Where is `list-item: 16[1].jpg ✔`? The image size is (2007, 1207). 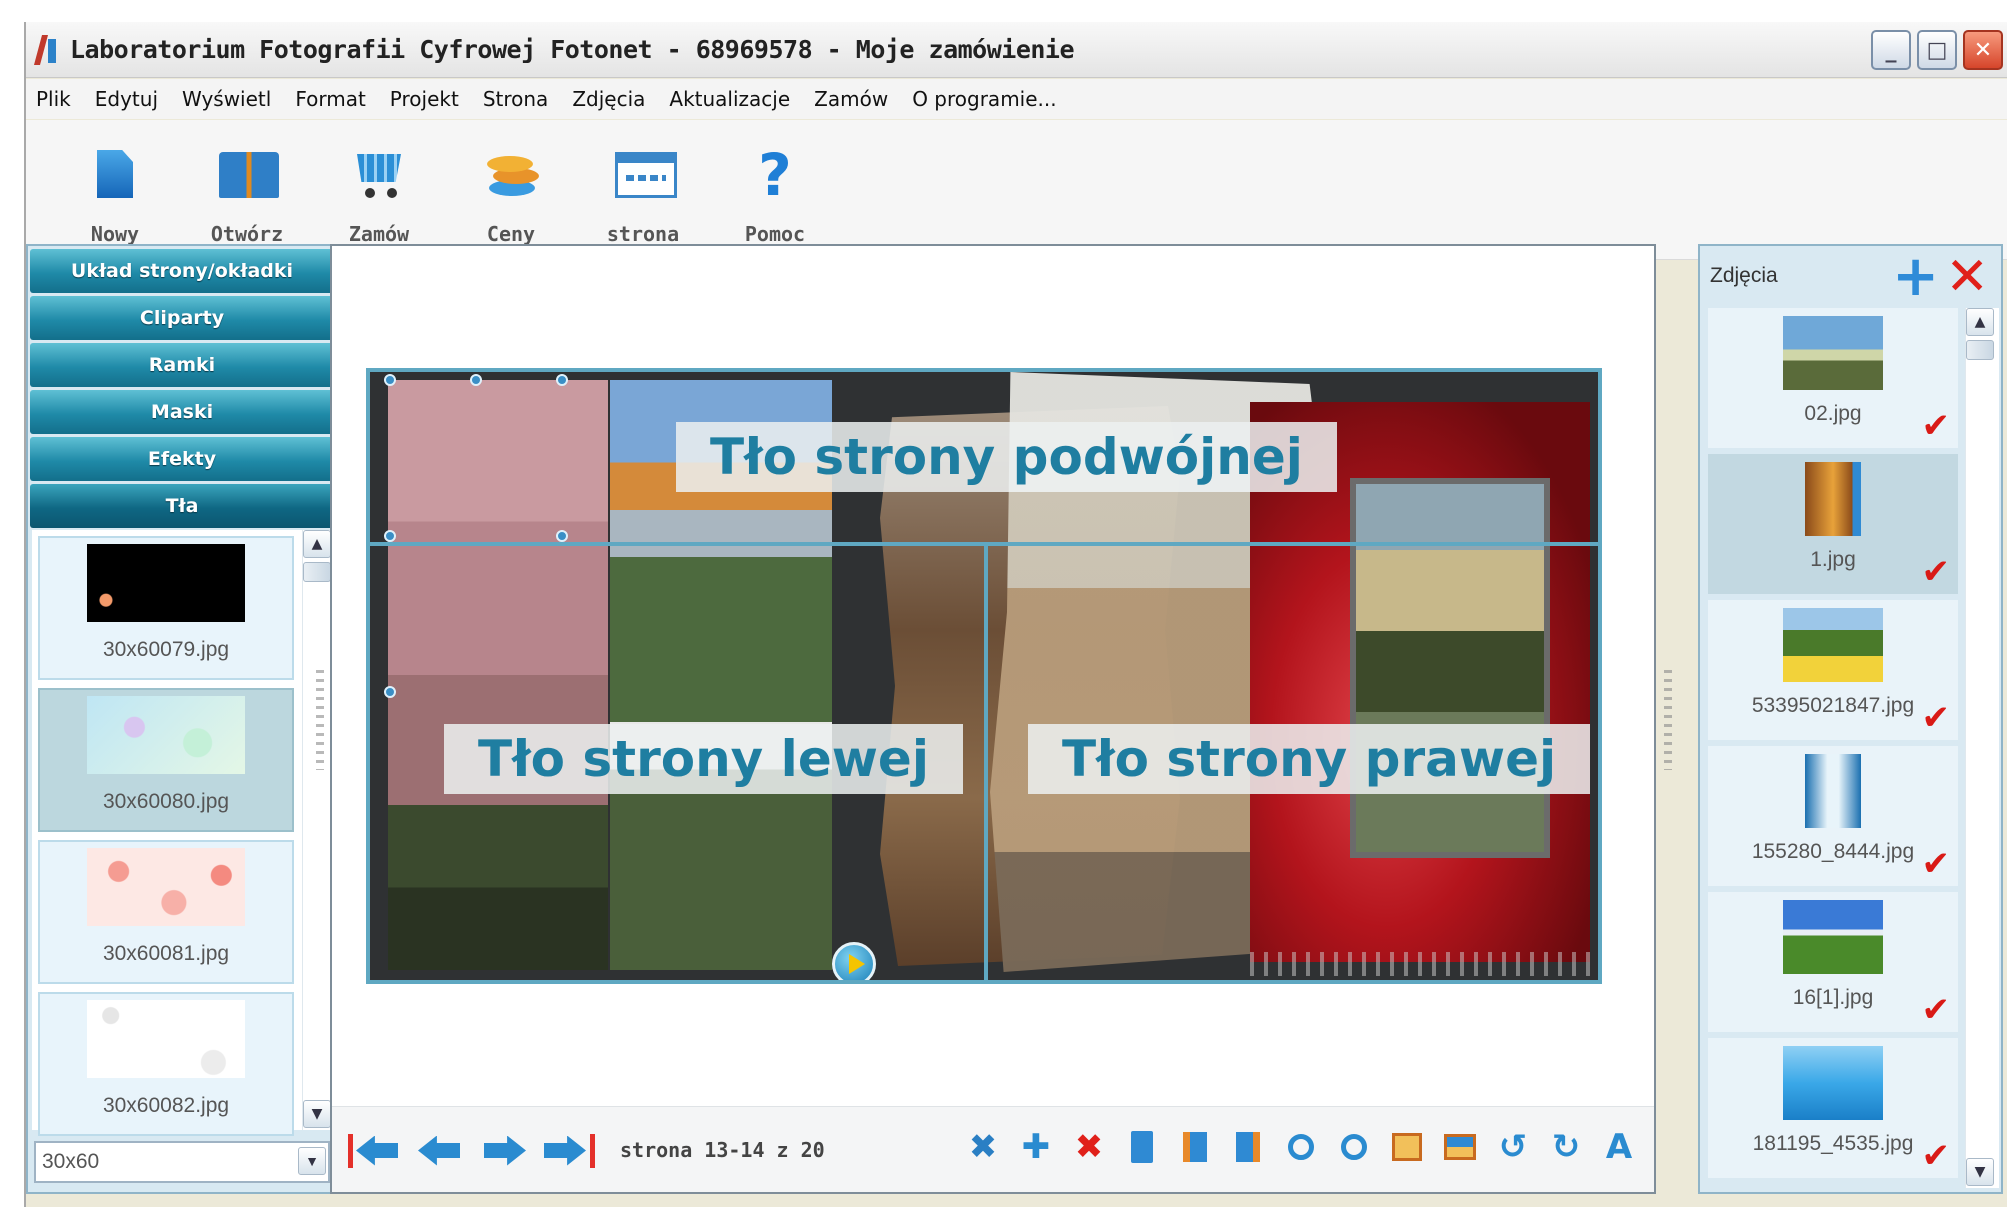
list-item: 16[1].jpg ✔ is located at coordinates (1833, 962).